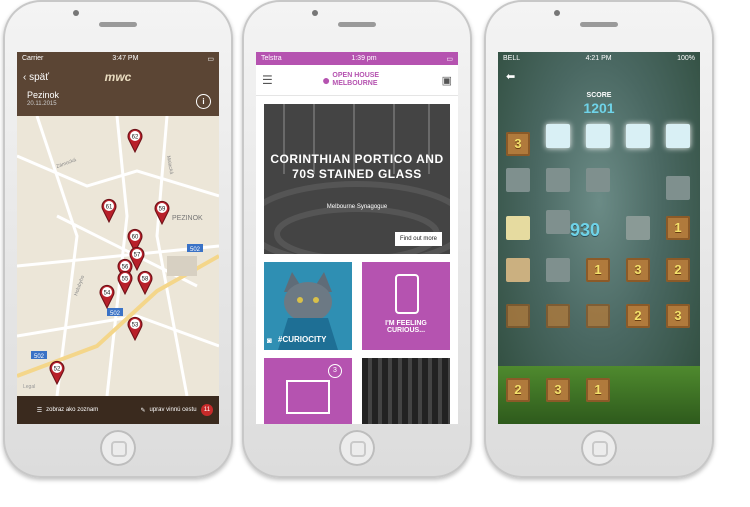  I want to click on road-sign-3: 502, so click(39, 355).